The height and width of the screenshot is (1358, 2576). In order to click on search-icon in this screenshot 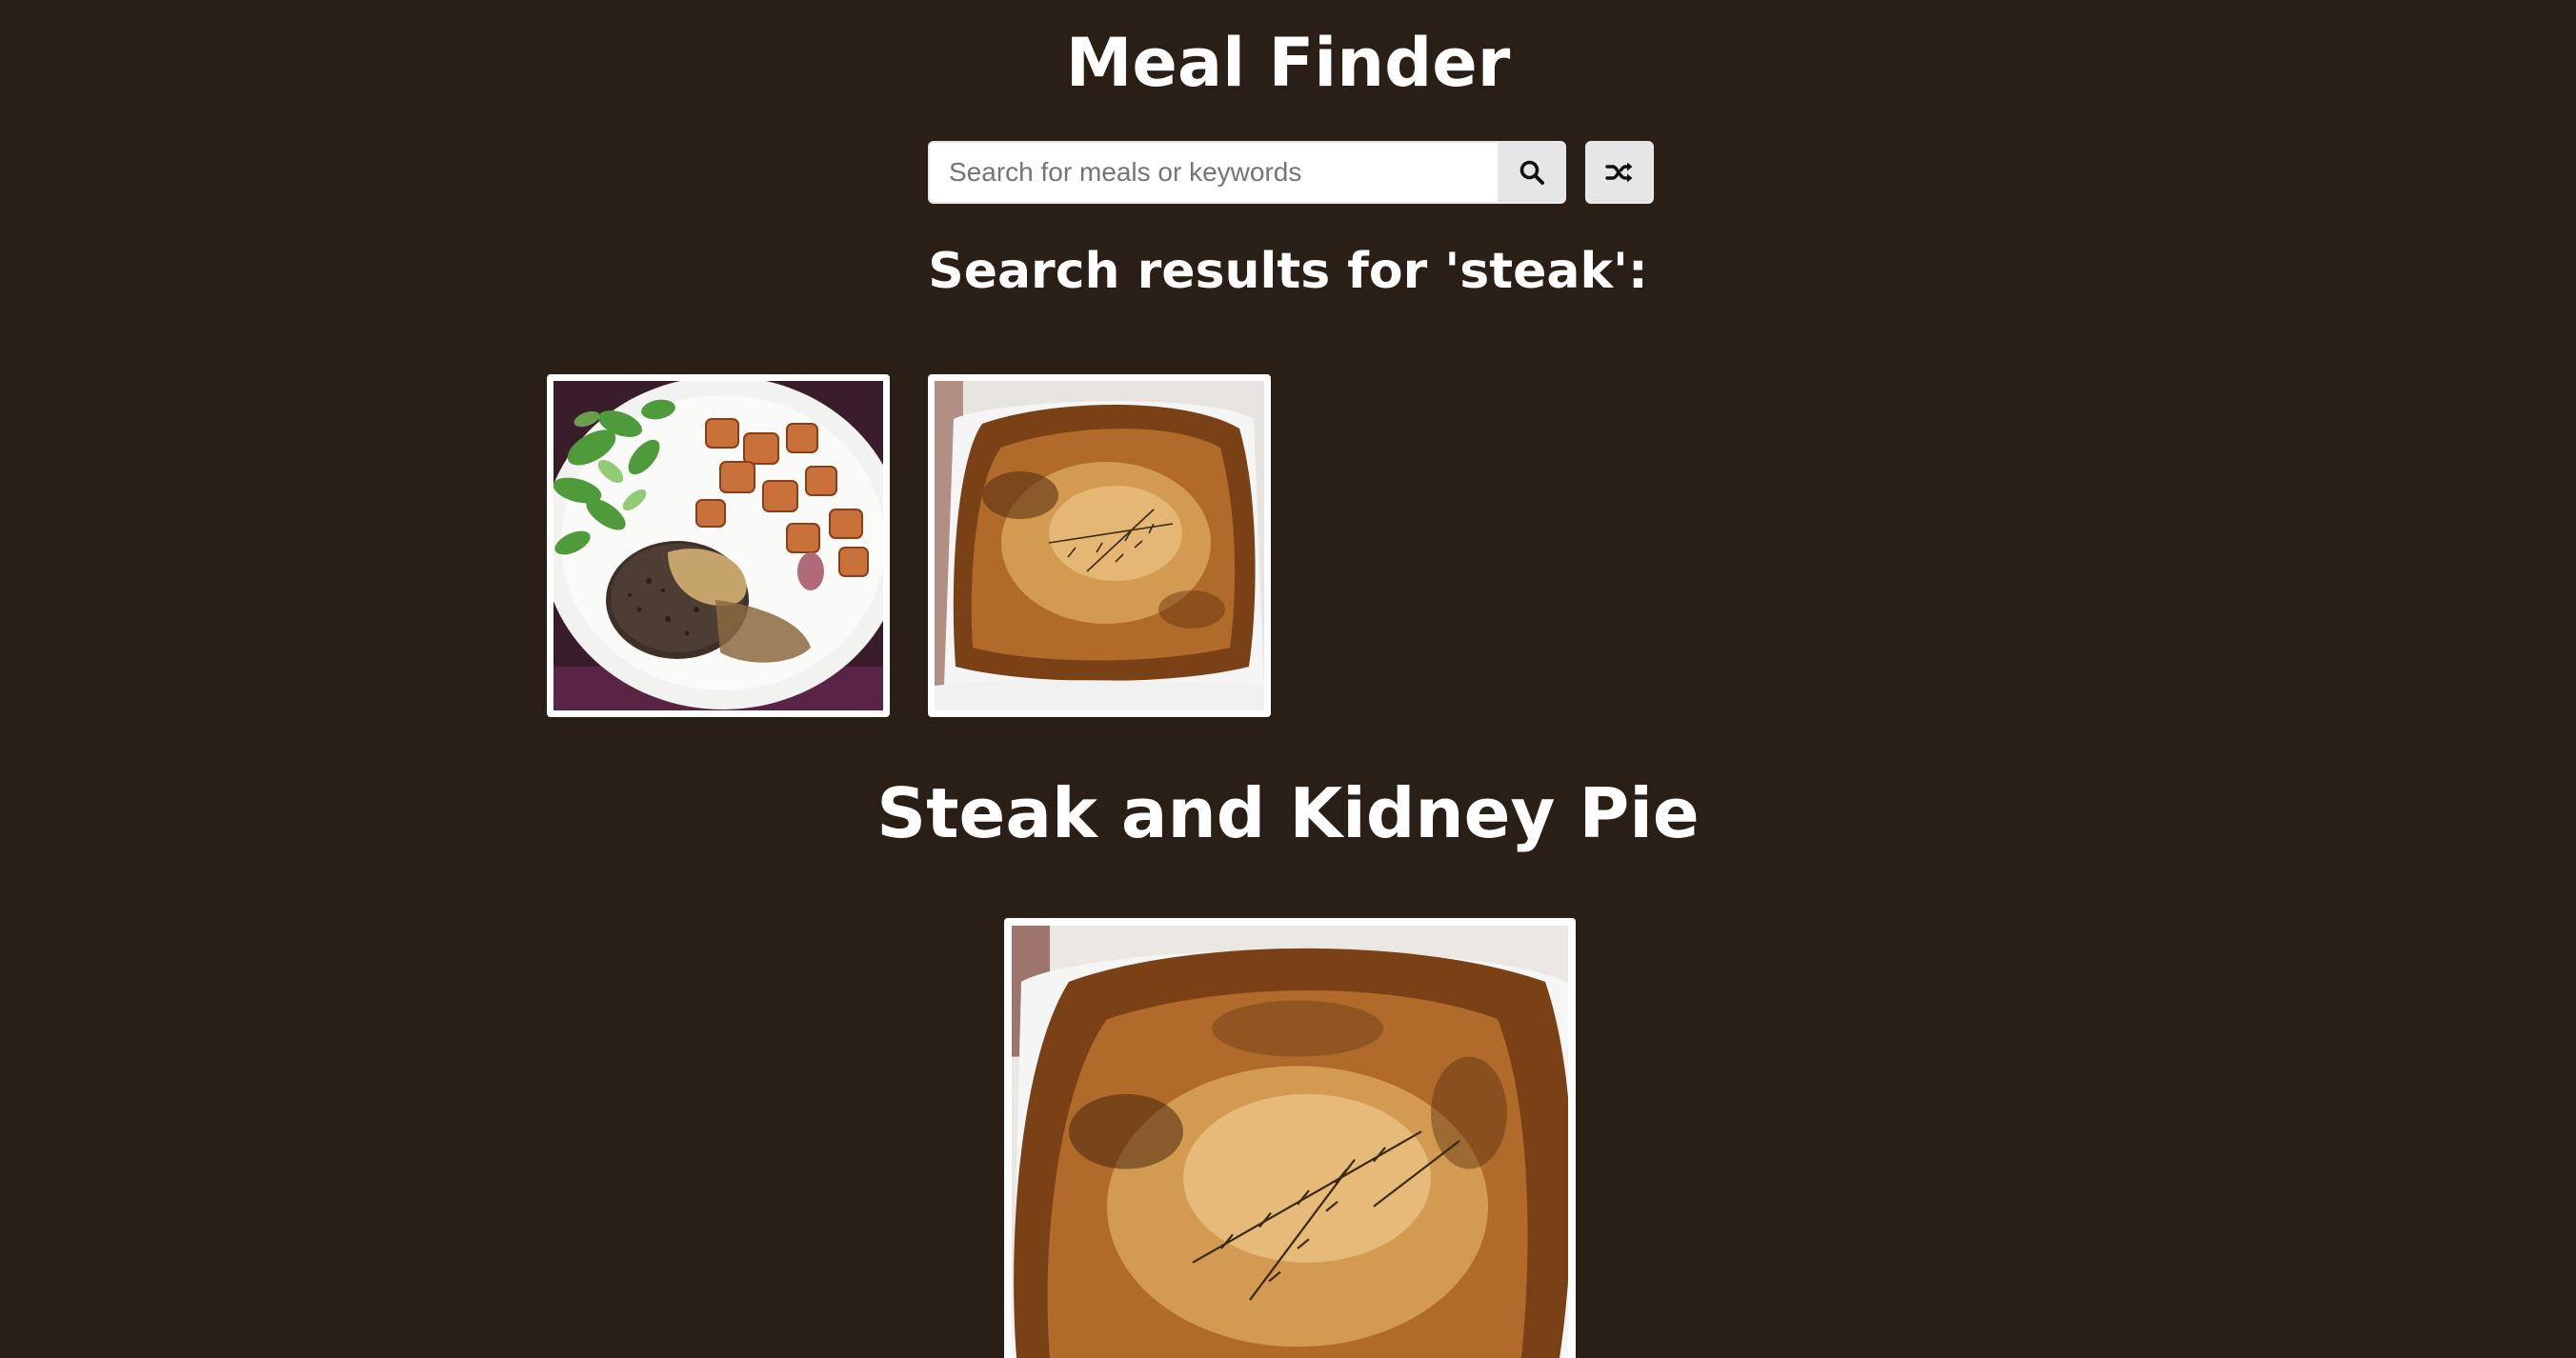, I will do `click(1532, 172)`.